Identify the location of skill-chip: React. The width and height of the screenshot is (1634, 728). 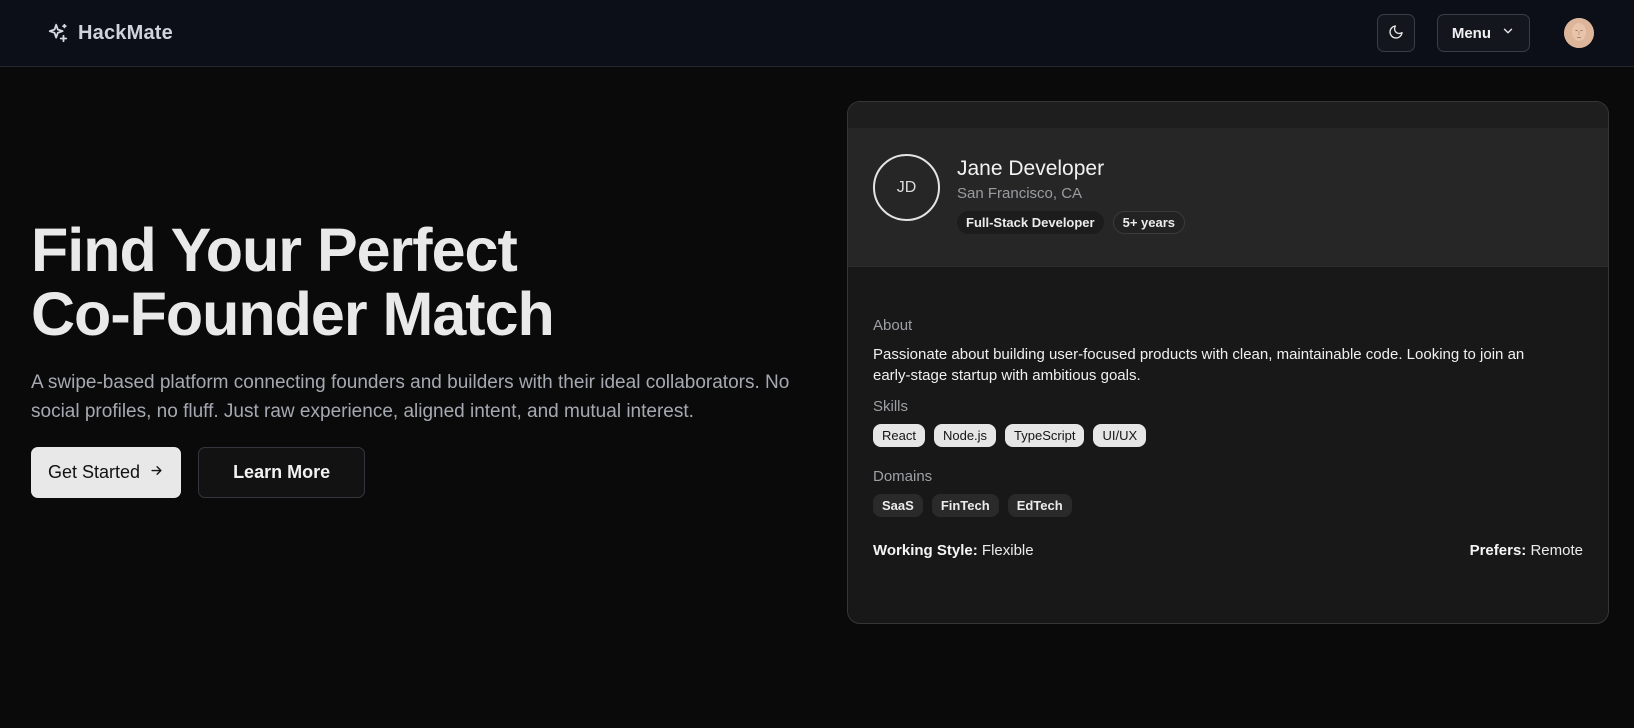
(899, 435).